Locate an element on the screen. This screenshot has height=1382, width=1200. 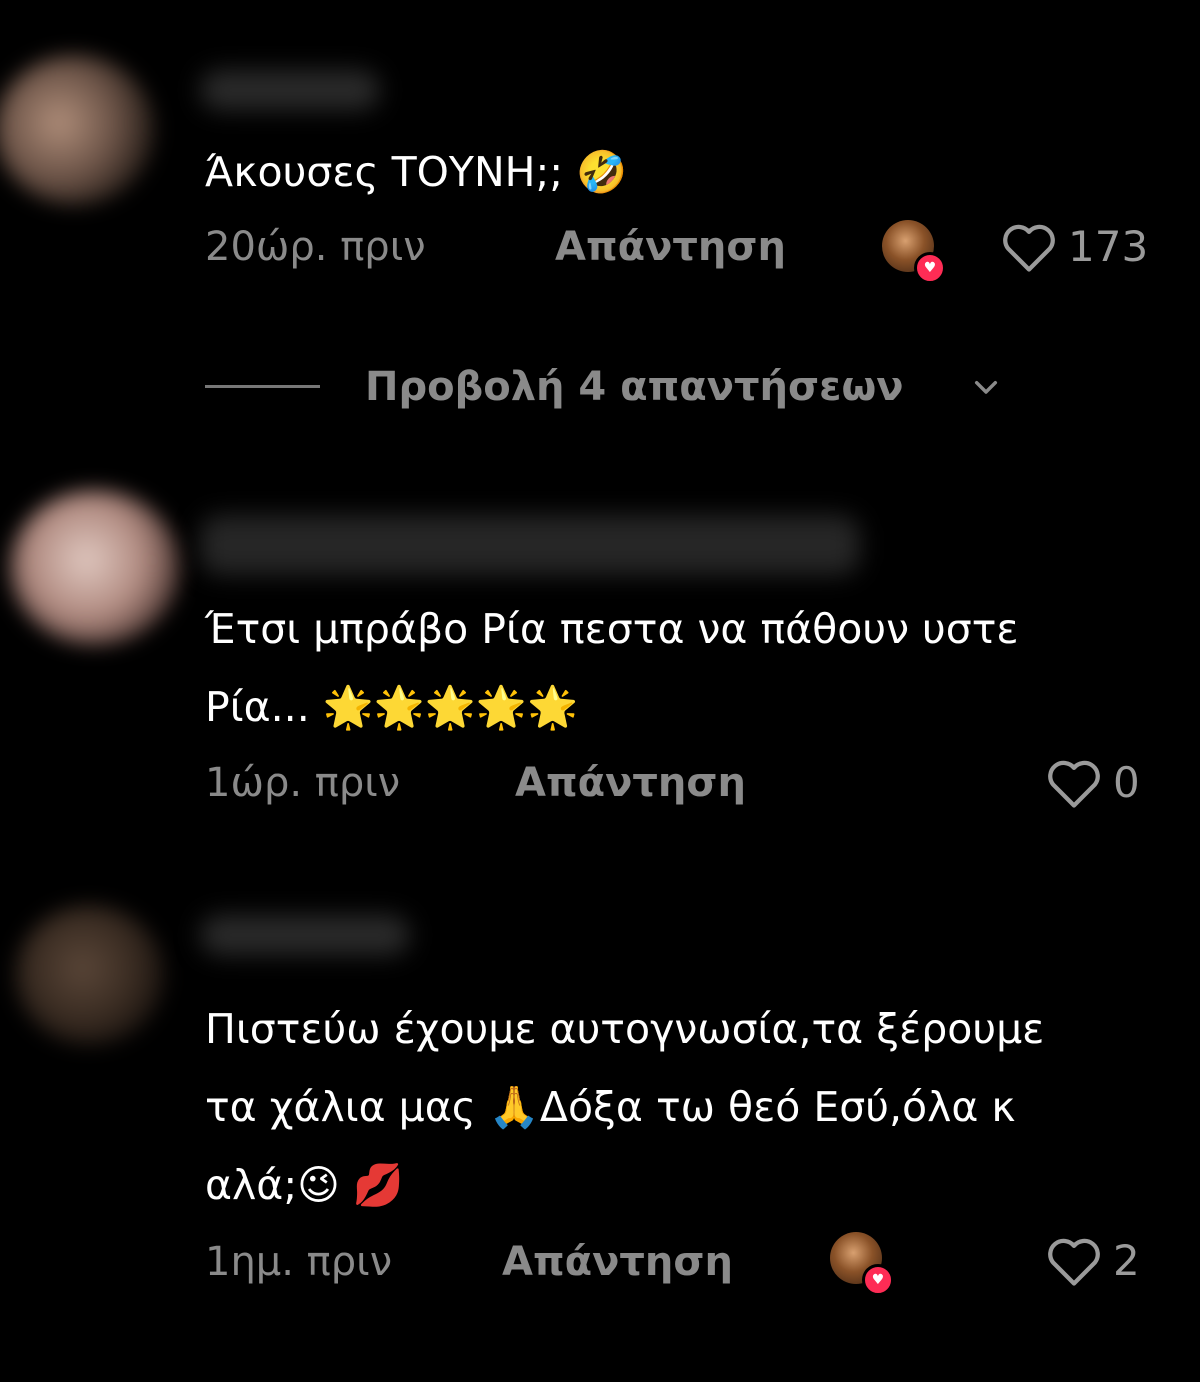
replies-divider is located at coordinates (262, 386).